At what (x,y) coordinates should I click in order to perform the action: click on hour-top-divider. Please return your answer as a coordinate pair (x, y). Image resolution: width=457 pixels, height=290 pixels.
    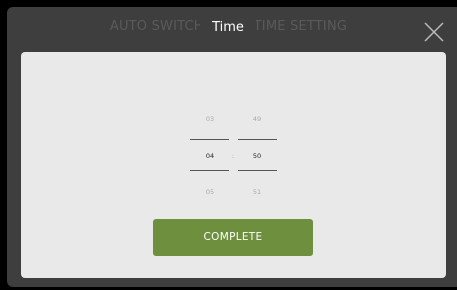
    Looking at the image, I should click on (209, 139).